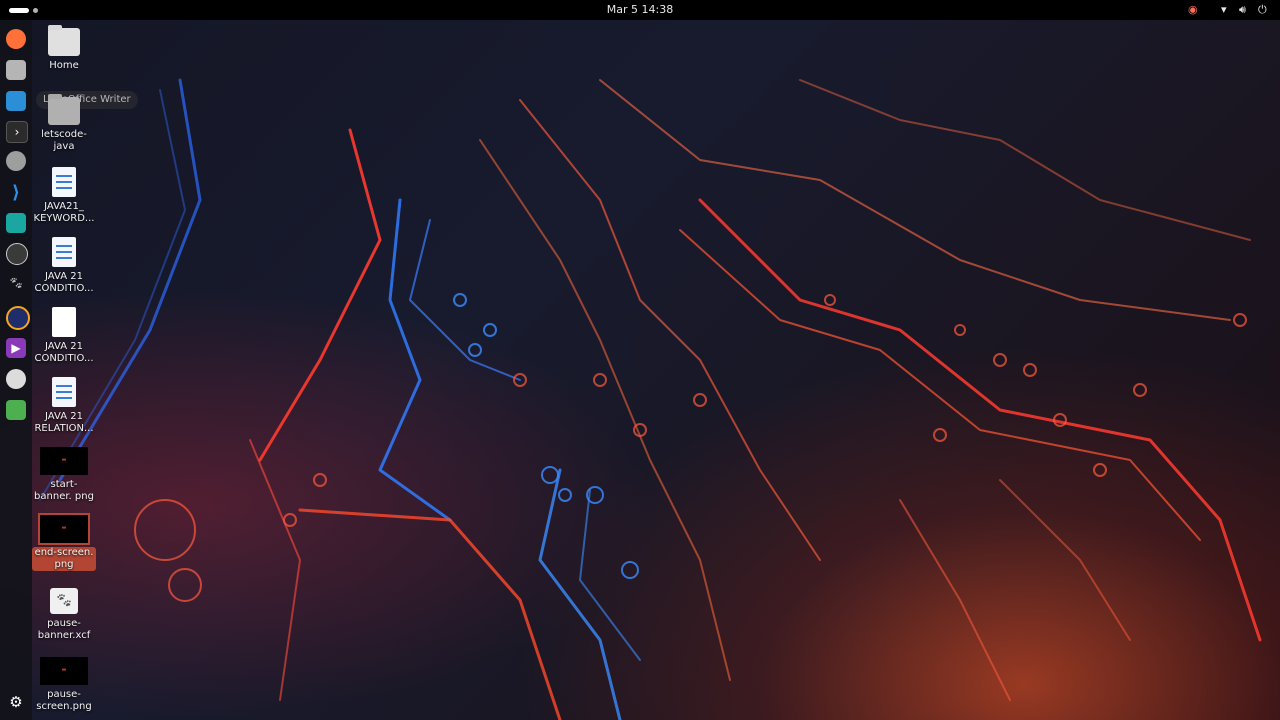 This screenshot has height=720, width=1280. I want to click on desktop-item-label: Home, so click(64, 65).